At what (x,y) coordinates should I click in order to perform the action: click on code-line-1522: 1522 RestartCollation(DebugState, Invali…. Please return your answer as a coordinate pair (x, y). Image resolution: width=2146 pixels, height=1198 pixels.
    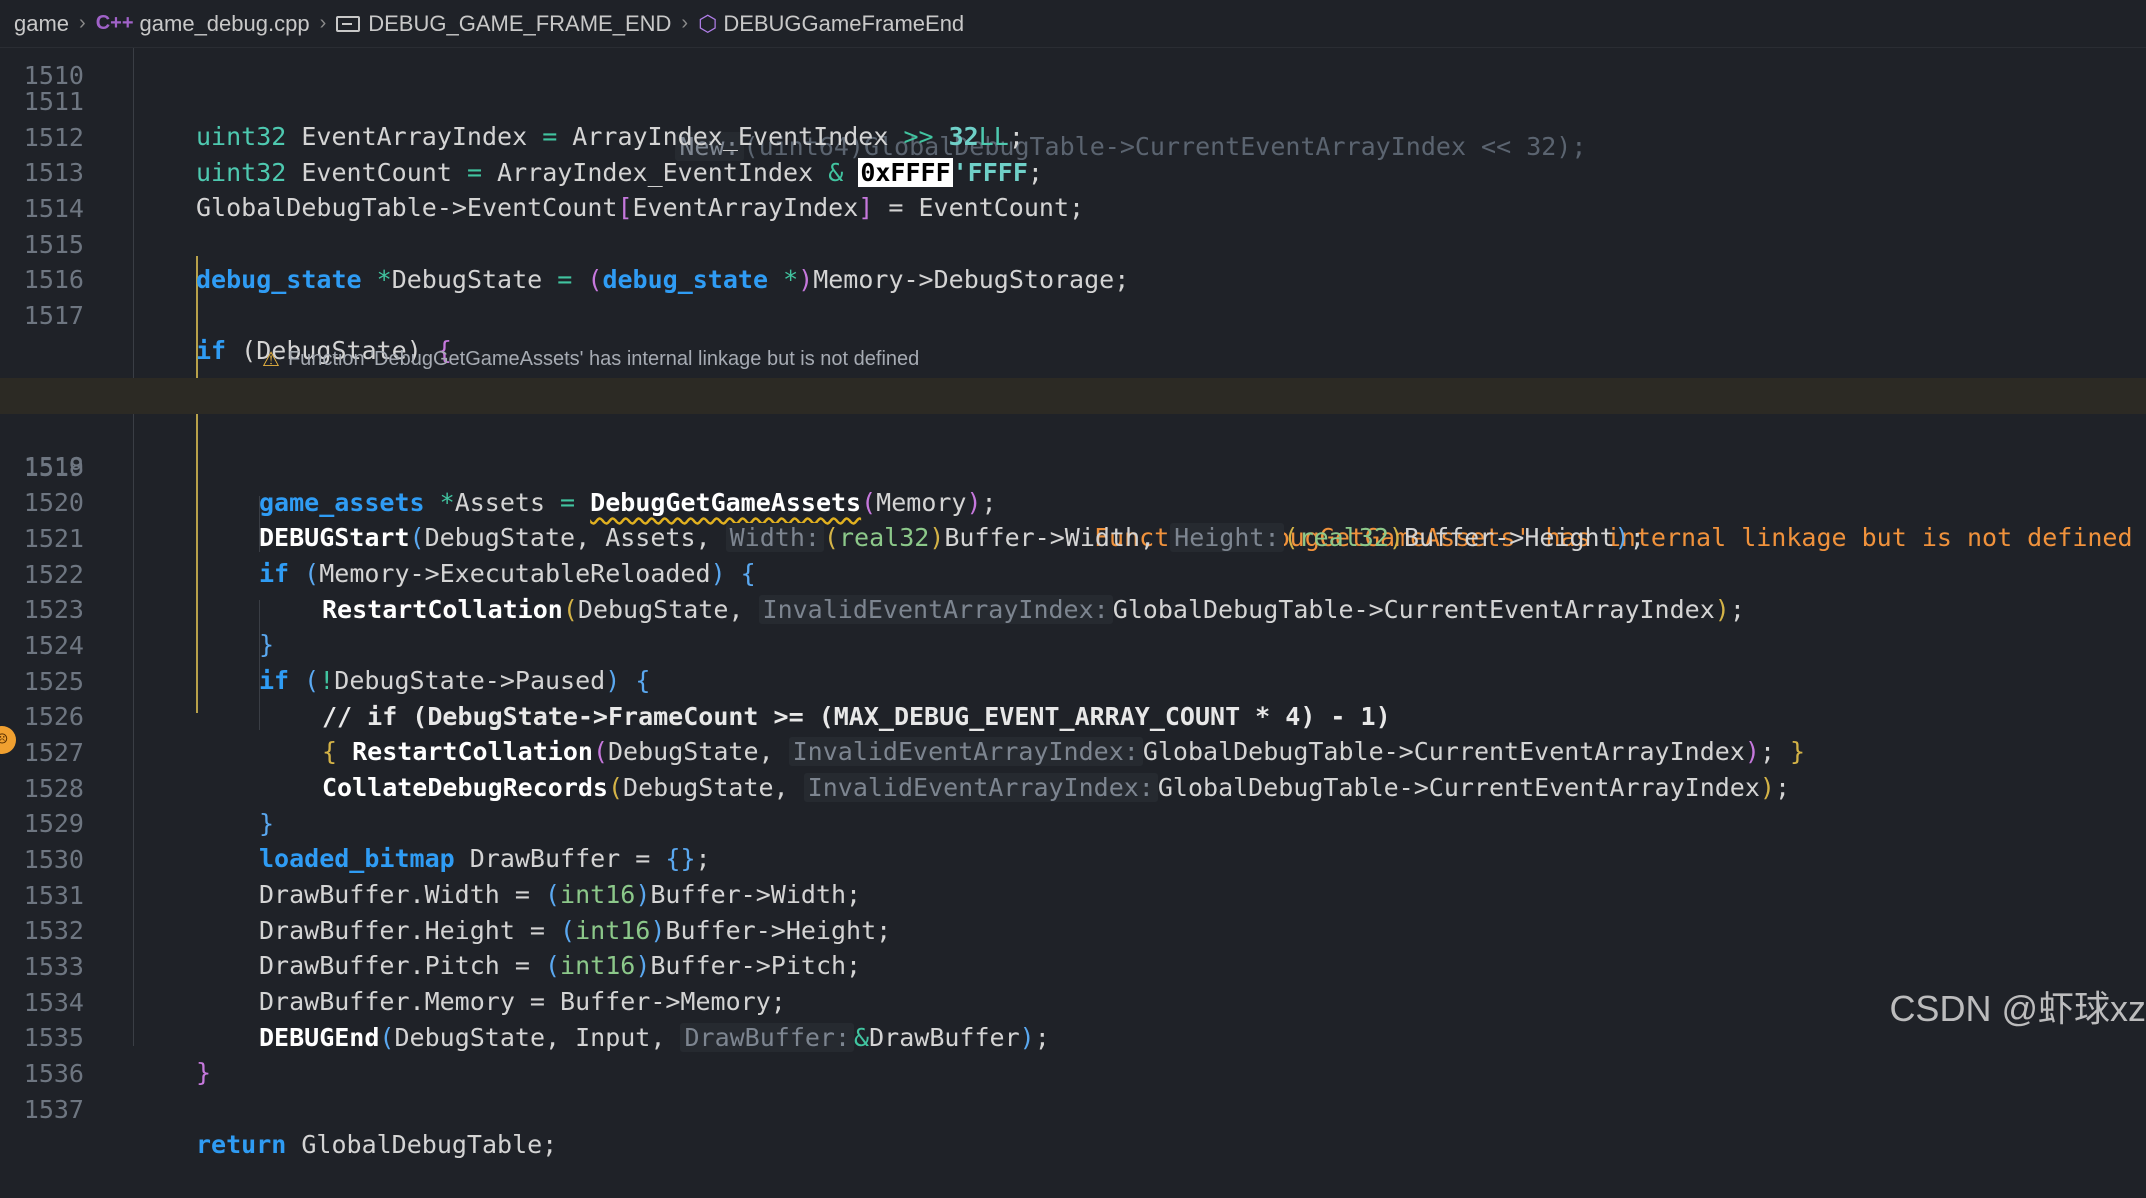
    Looking at the image, I should click on (1073, 573).